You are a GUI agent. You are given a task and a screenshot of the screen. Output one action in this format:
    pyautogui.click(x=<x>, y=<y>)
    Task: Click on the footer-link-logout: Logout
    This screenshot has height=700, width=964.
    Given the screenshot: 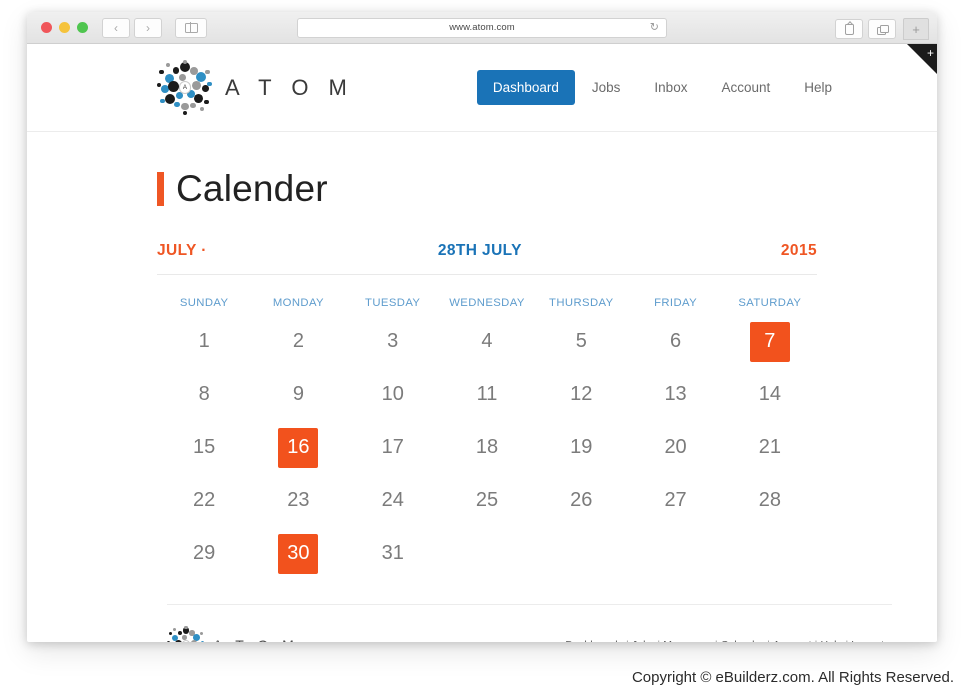 What is the action you would take?
    pyautogui.click(x=867, y=641)
    